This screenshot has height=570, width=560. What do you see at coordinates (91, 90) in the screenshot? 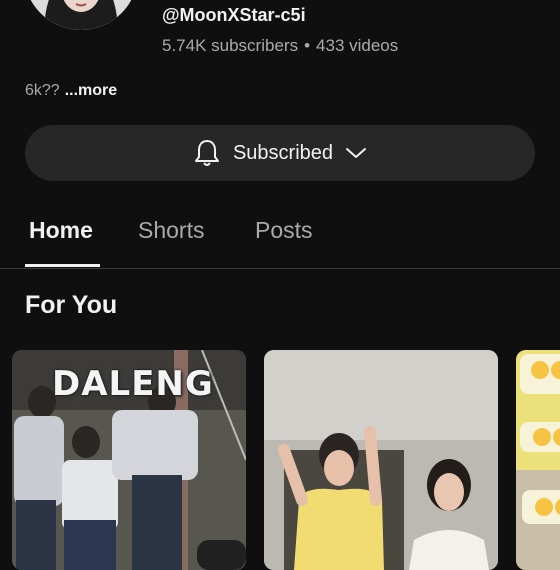
I see `more-link: ...more` at bounding box center [91, 90].